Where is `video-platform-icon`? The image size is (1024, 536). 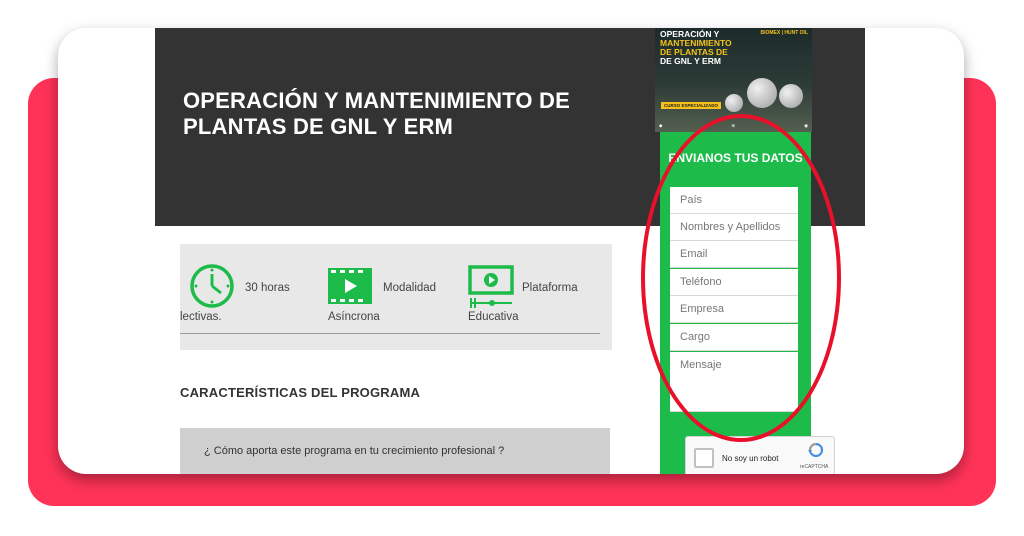 video-platform-icon is located at coordinates (491, 286).